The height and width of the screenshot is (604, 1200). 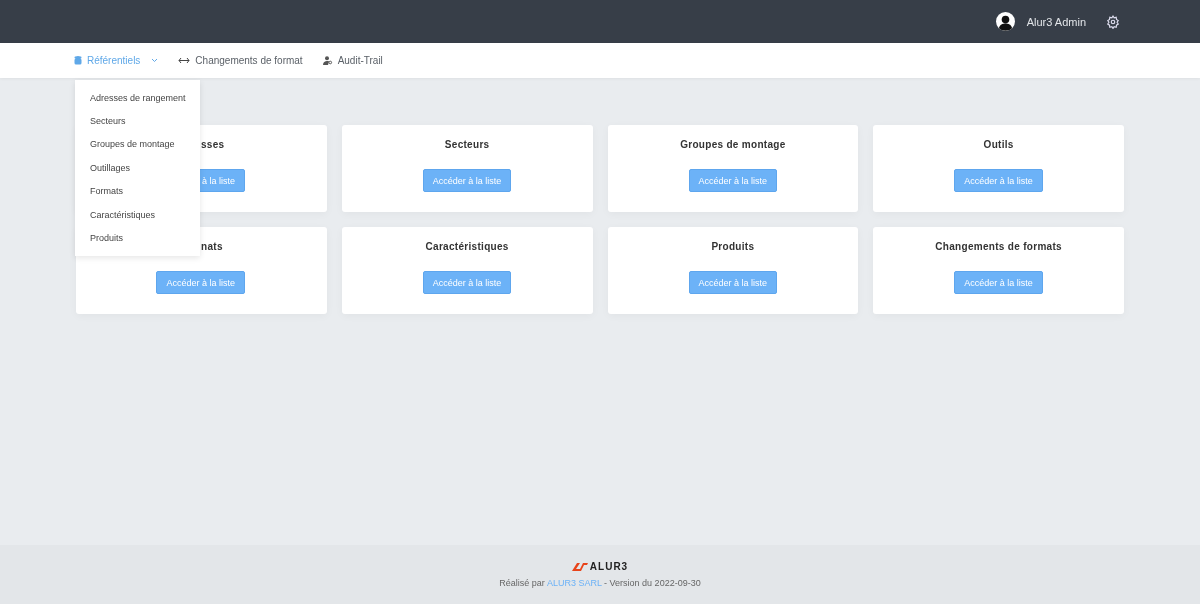 What do you see at coordinates (1113, 21) in the screenshot?
I see `settings-icon` at bounding box center [1113, 21].